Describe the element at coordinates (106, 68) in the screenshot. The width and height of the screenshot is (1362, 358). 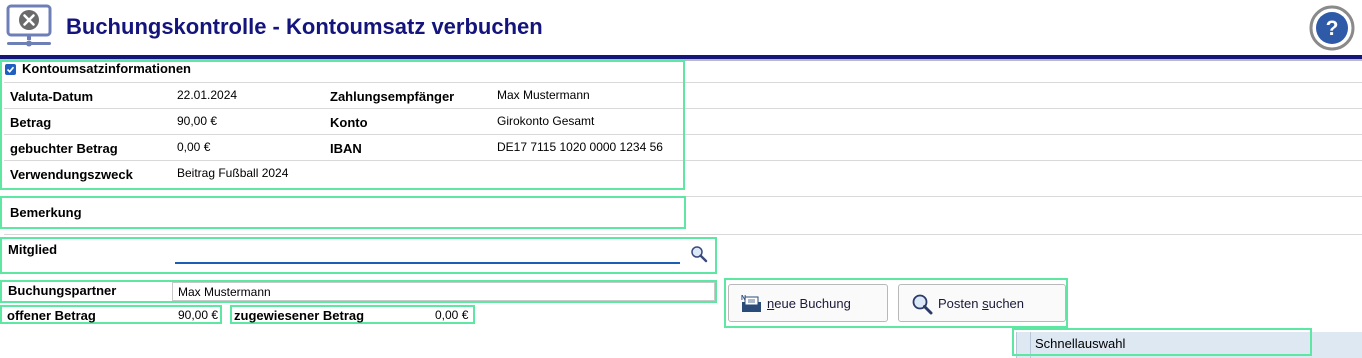
I see `section-title: Kontoumsatzinformationen` at that location.